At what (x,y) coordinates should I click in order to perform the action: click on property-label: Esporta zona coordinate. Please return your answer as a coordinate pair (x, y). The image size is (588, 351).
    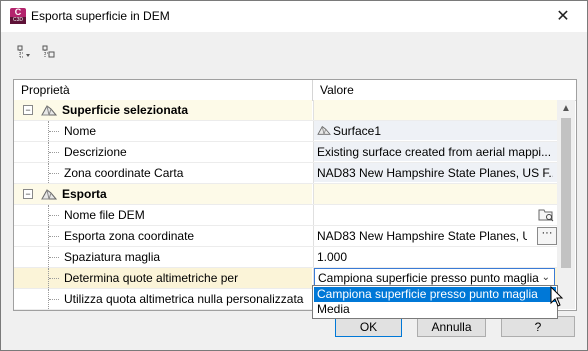
    Looking at the image, I should click on (129, 236).